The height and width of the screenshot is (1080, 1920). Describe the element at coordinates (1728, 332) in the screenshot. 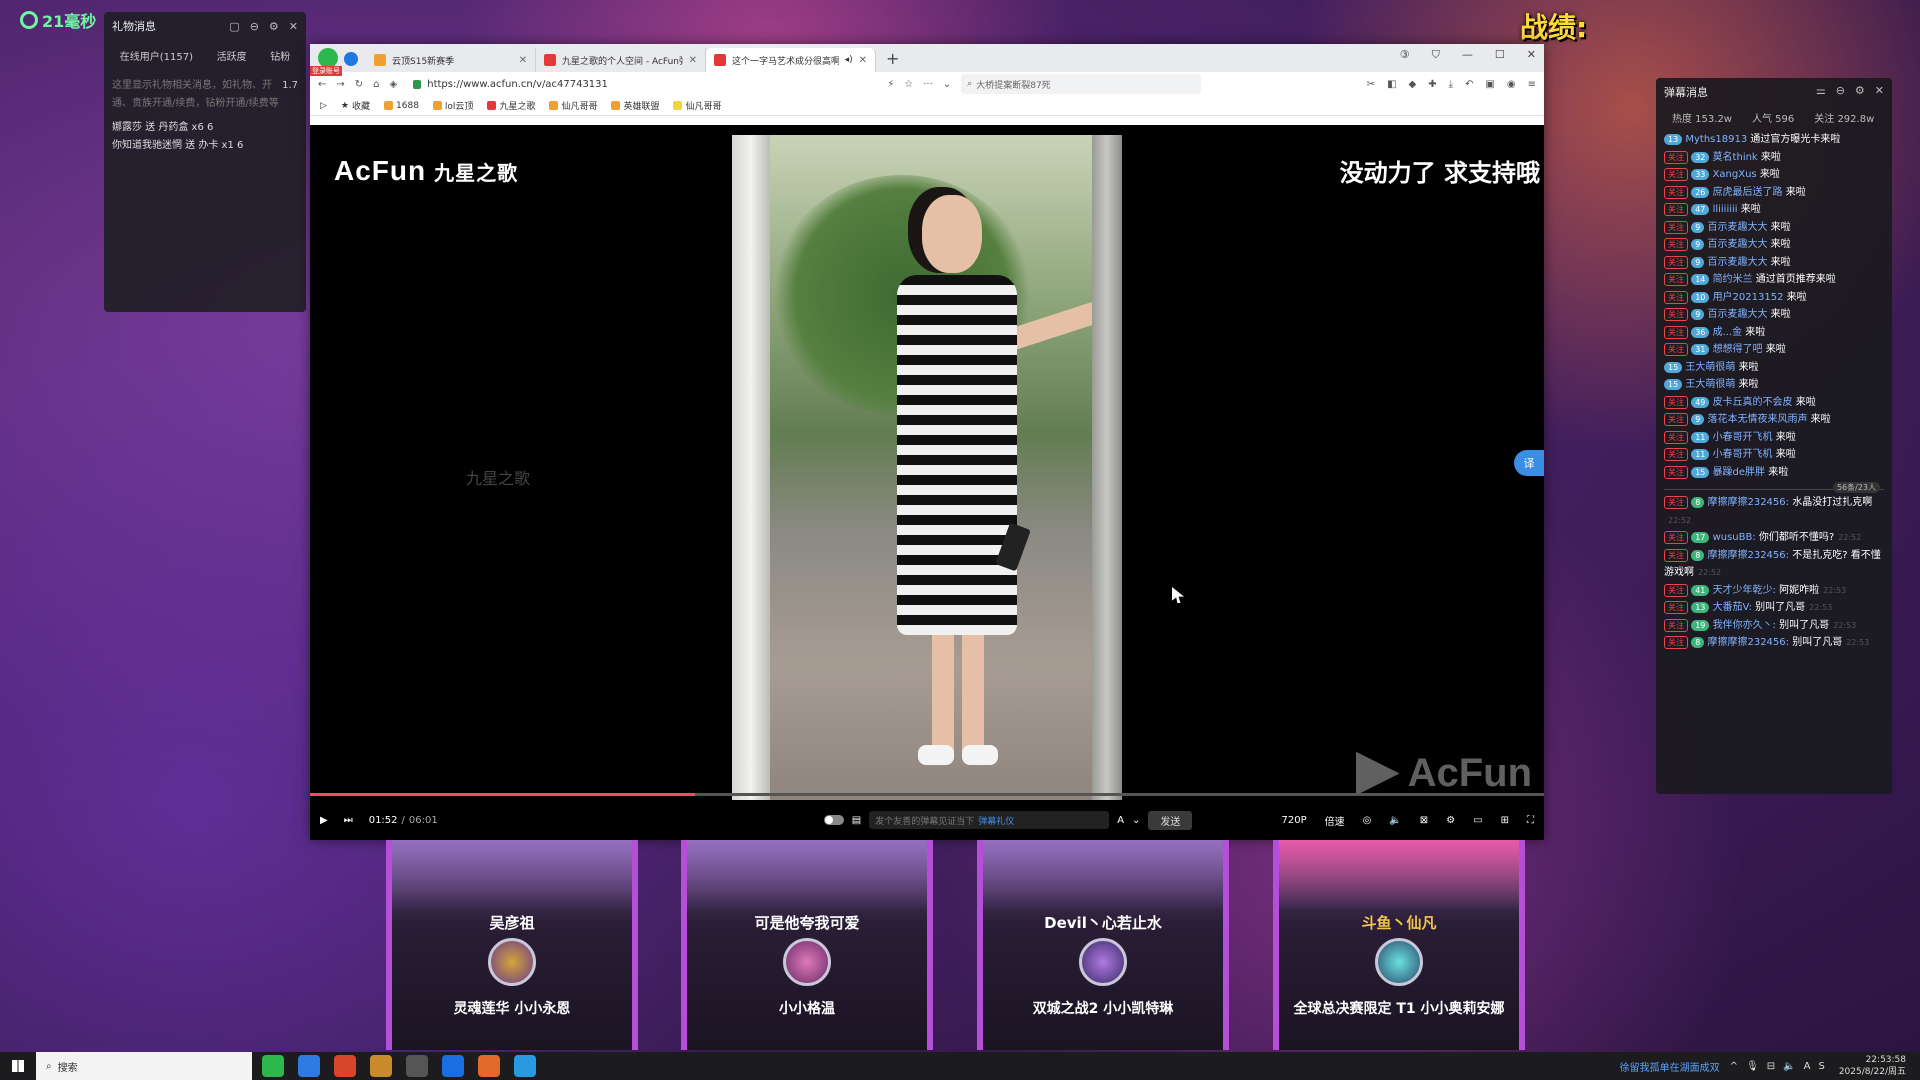

I see `chat-username: 成...金` at that location.